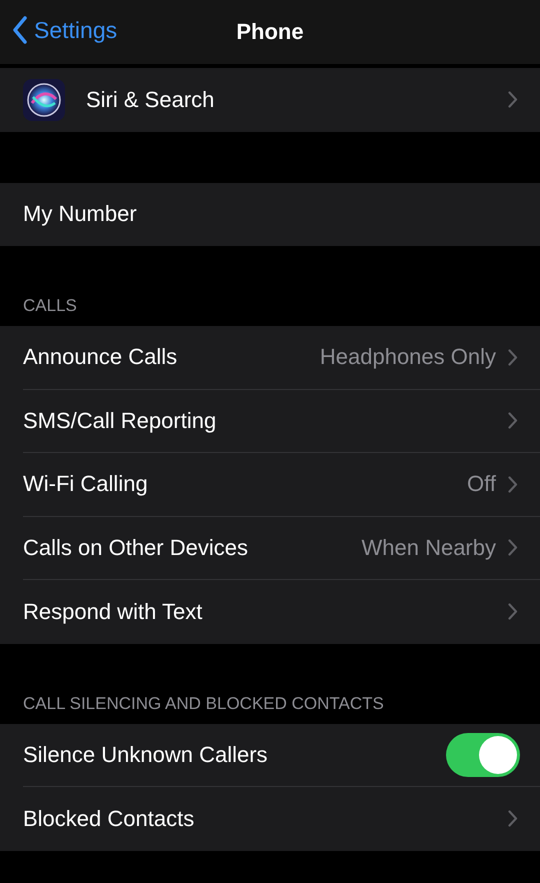 The image size is (540, 883). I want to click on settings-row: Siri & Search, so click(270, 100).